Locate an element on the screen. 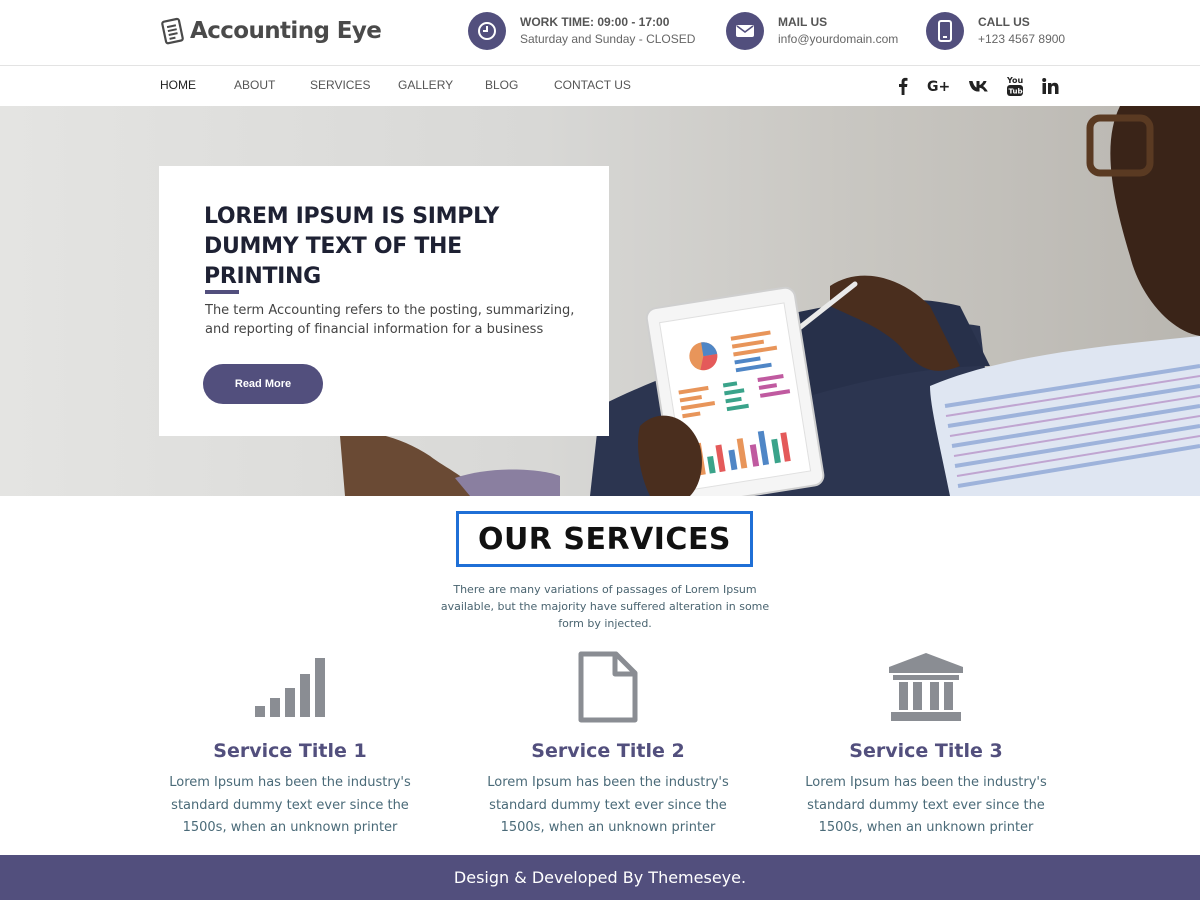  nav-item-about: ABOUT is located at coordinates (254, 85).